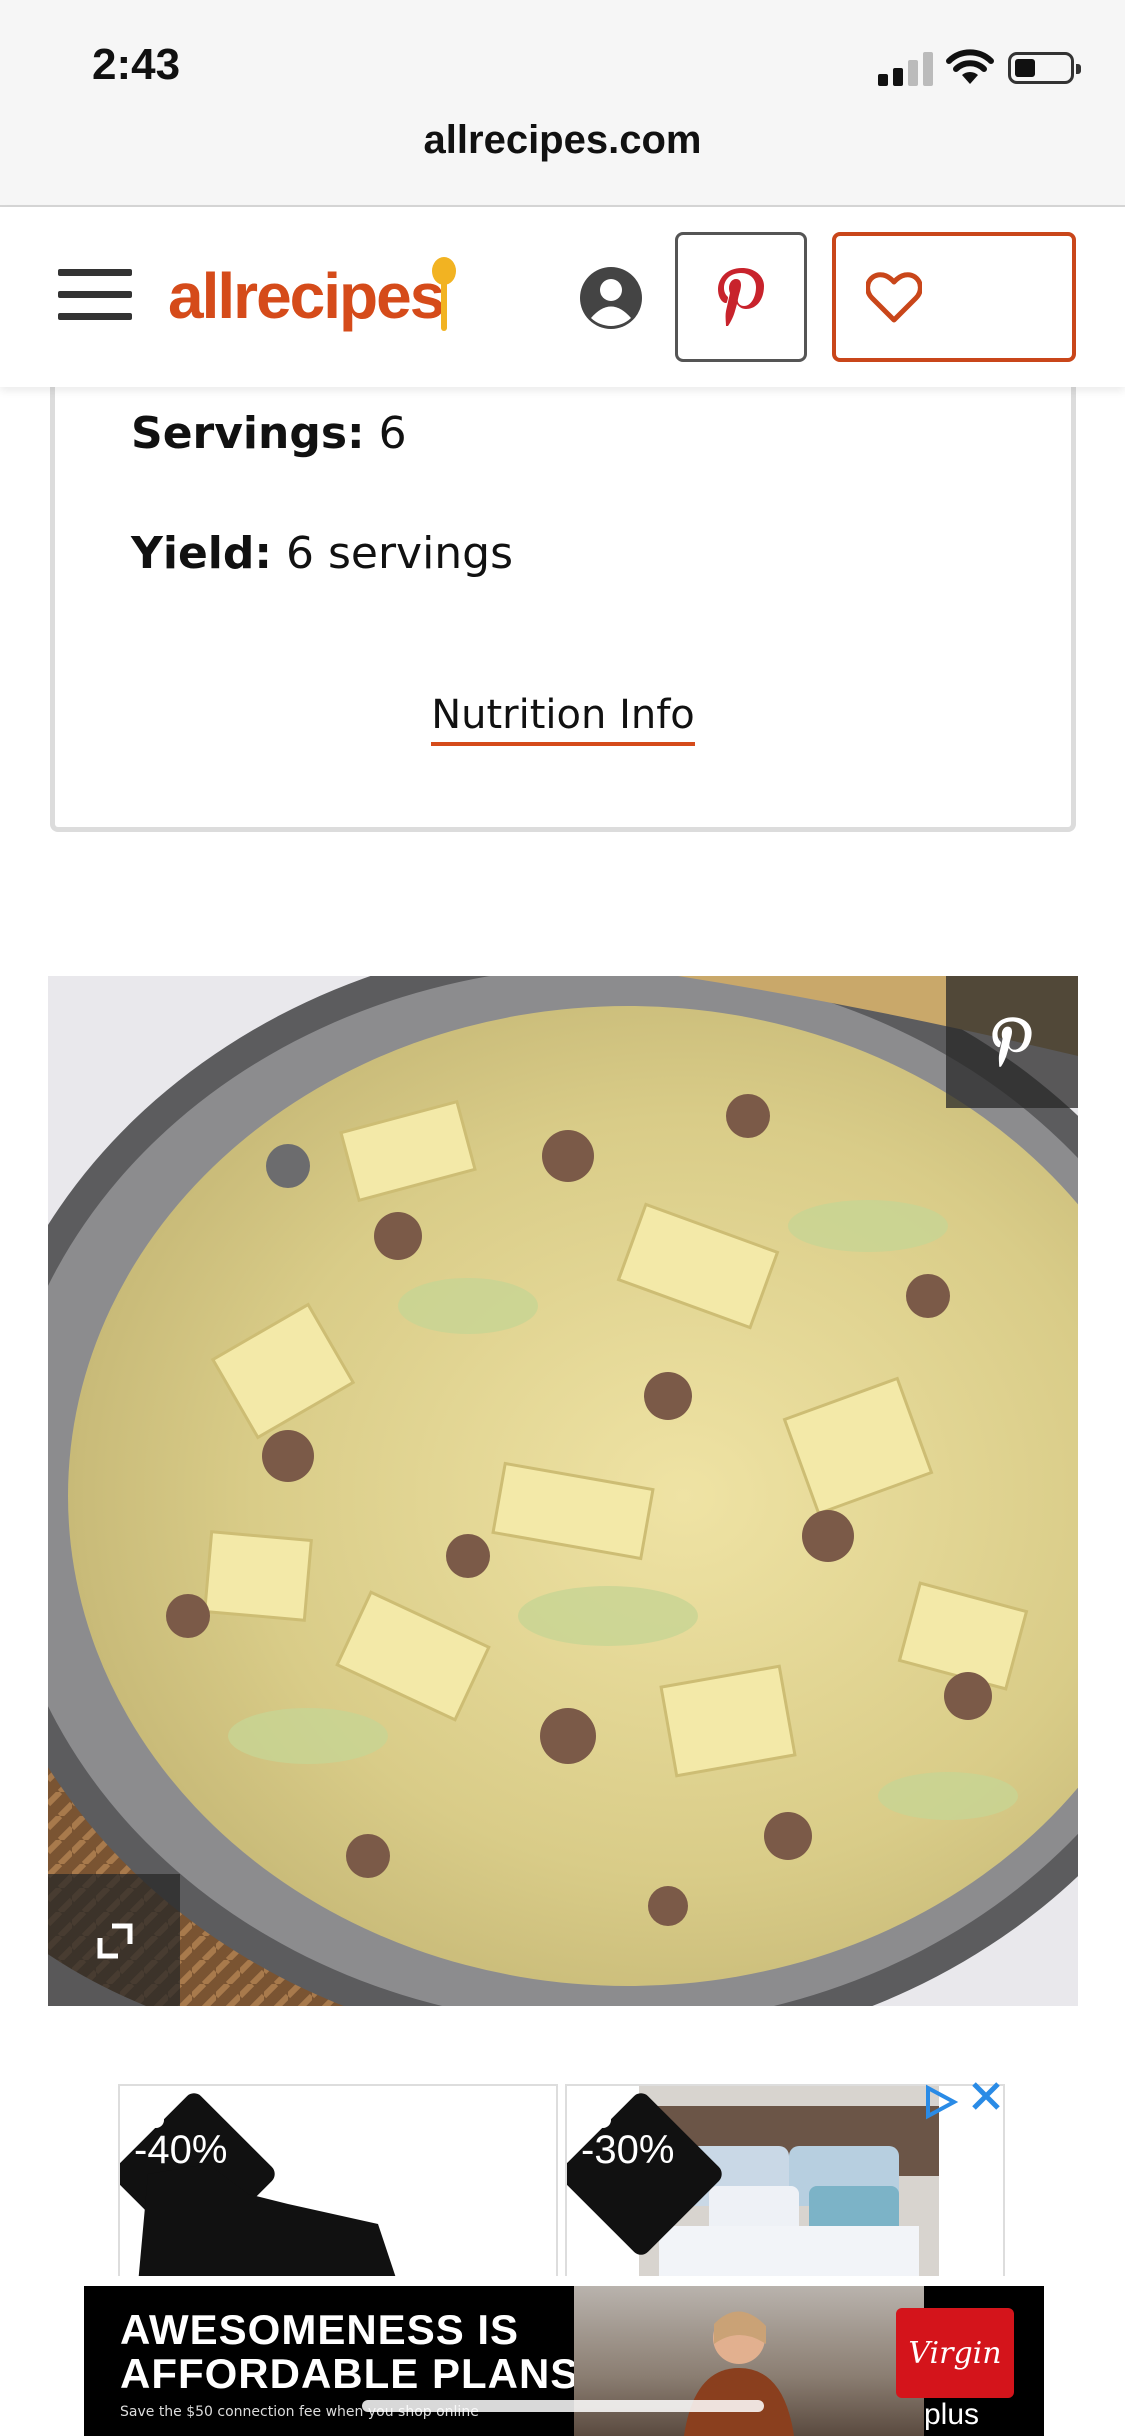 This screenshot has width=1125, height=2436. I want to click on servings-row: Servings: 6, so click(269, 433).